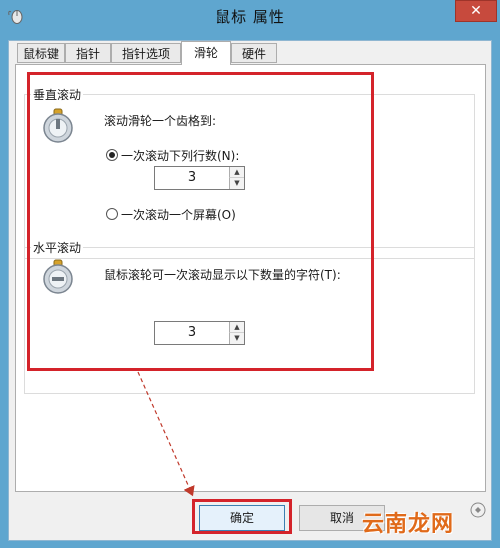 The height and width of the screenshot is (548, 500). Describe the element at coordinates (58, 277) in the screenshot. I see `horizontal-wheel-icon` at that location.